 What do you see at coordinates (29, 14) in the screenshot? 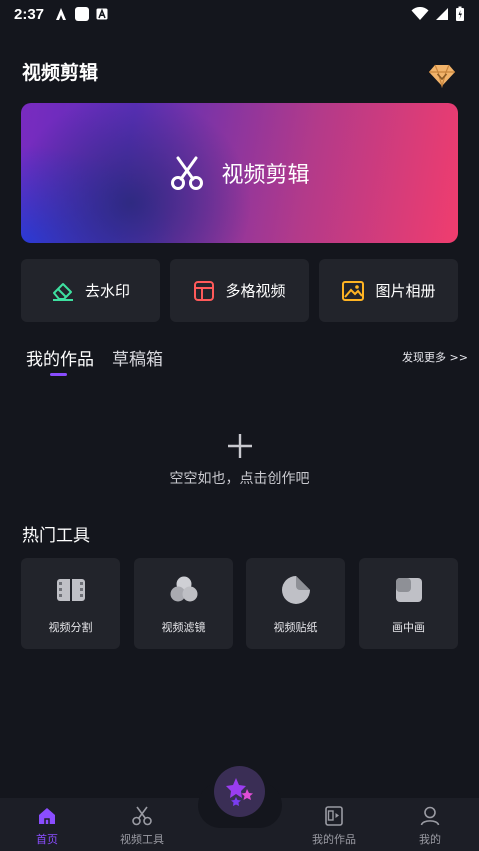
I see `status-time: 2:37` at bounding box center [29, 14].